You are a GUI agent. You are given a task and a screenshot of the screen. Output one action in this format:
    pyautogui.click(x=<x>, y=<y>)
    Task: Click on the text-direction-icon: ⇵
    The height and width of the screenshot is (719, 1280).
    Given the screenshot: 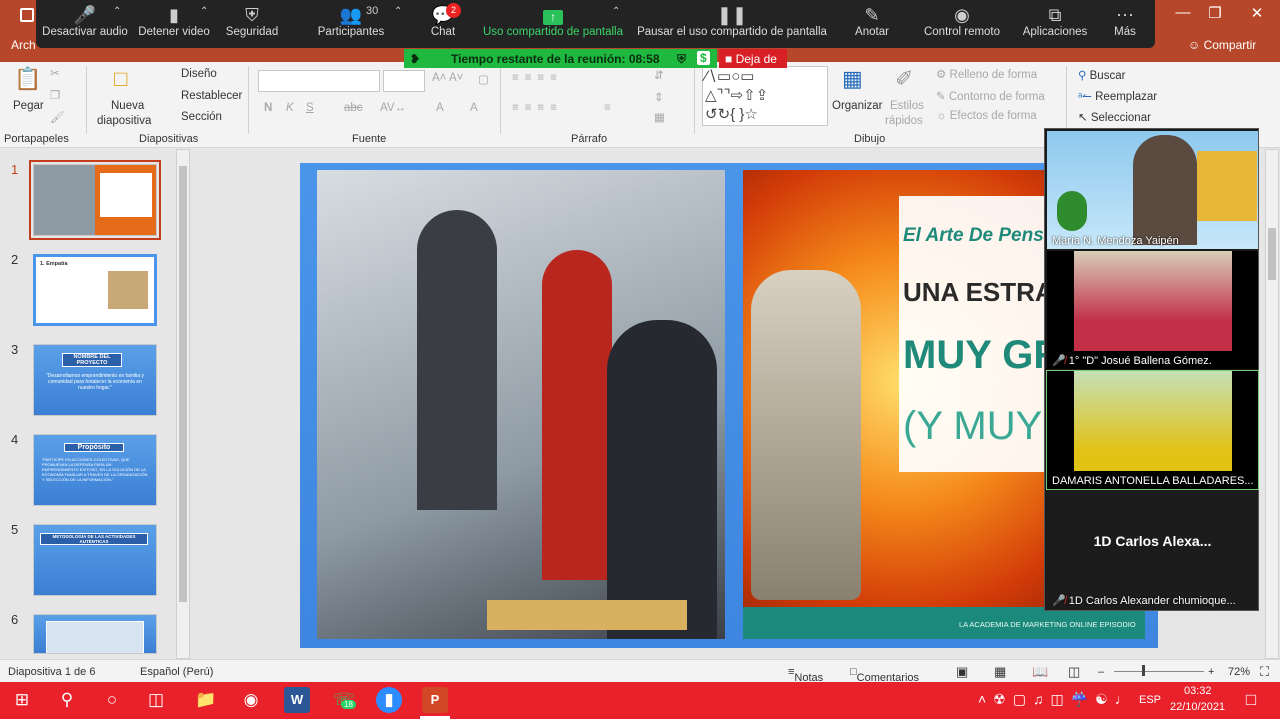 What is the action you would take?
    pyautogui.click(x=659, y=75)
    